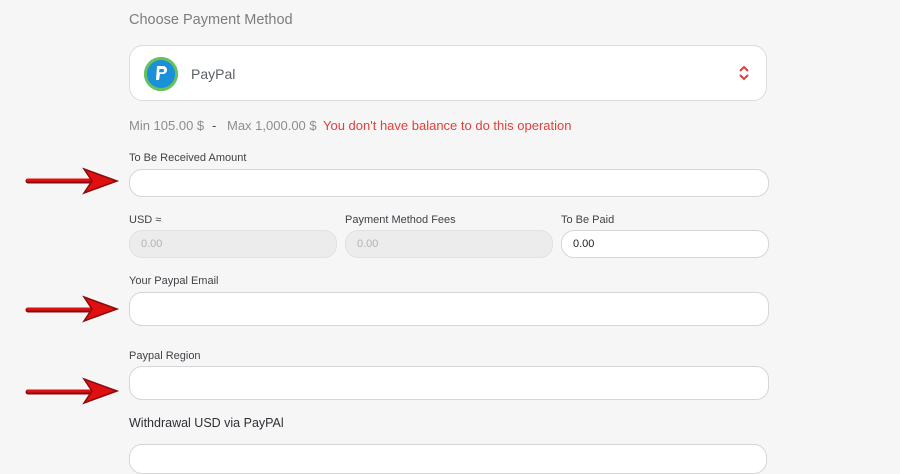  Describe the element at coordinates (161, 74) in the screenshot. I see `paypal-logo-icon` at that location.